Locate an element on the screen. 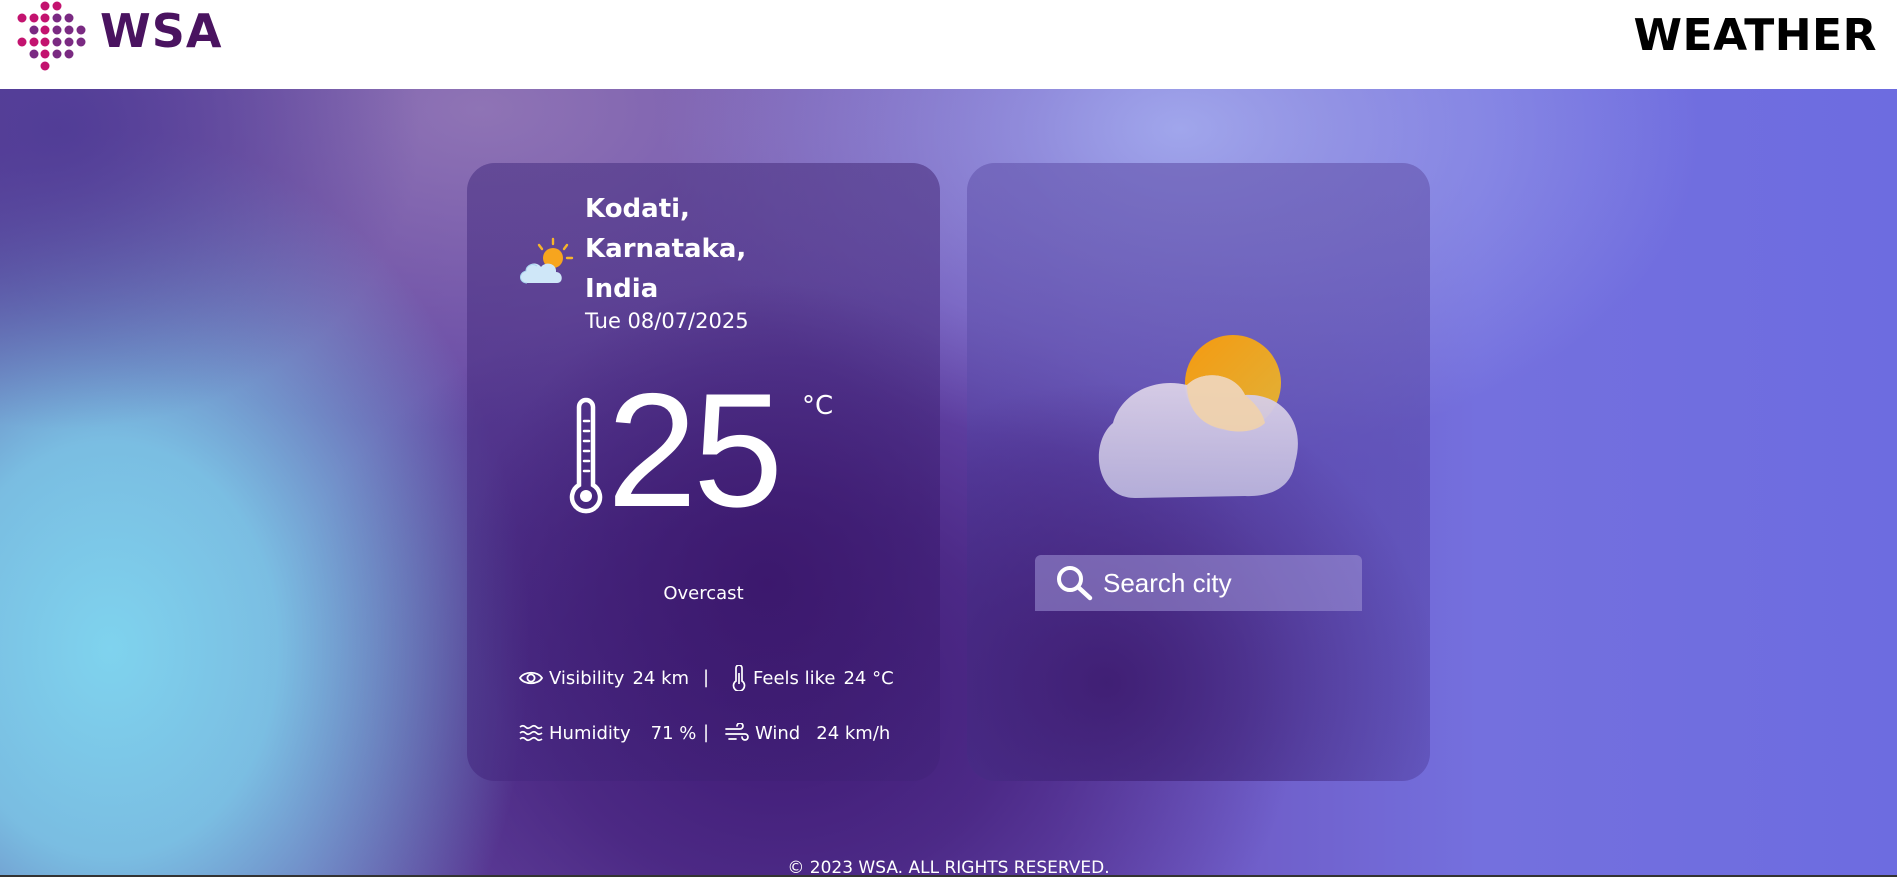  location-state: Karnataka, is located at coordinates (666, 249).